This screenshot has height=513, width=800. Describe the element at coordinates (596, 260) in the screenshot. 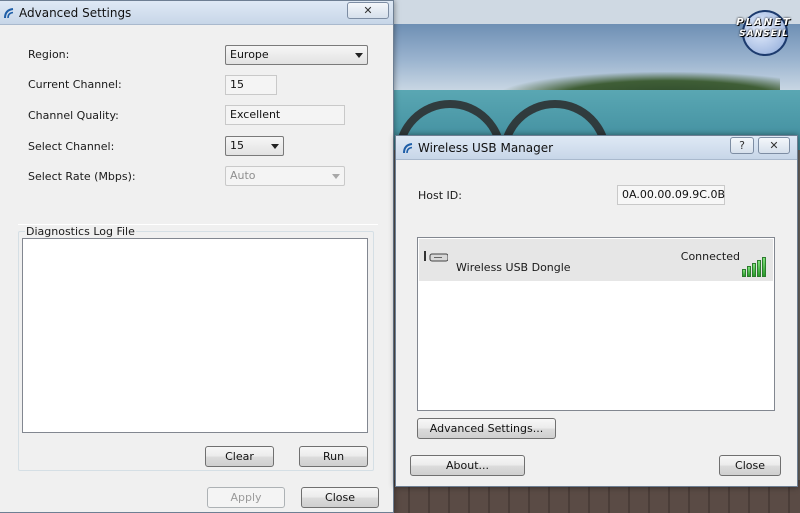

I see `list-item-device: Wireless USB Dongle Connected` at that location.